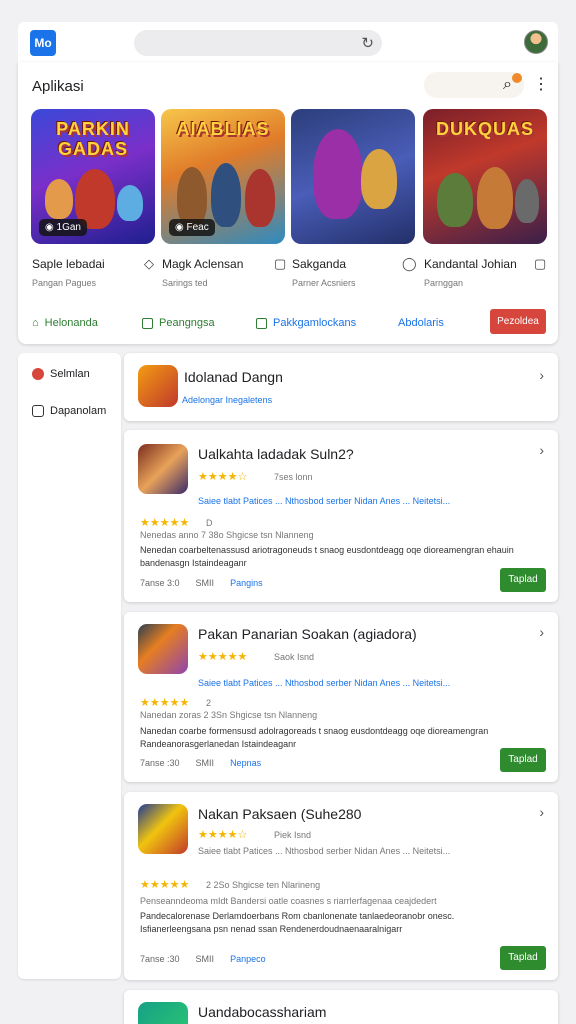 The image size is (576, 1024). I want to click on category-icon, so click(261, 323).